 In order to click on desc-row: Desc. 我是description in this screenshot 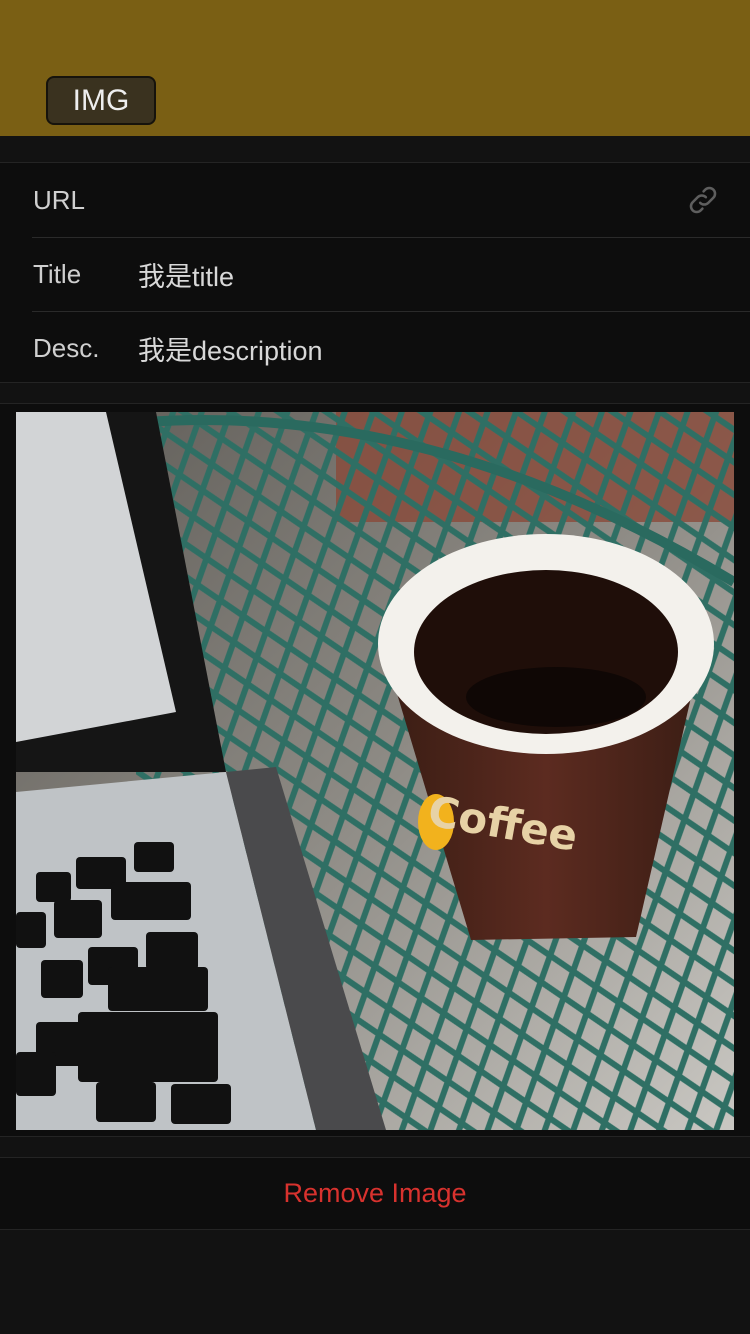, I will do `click(375, 348)`.